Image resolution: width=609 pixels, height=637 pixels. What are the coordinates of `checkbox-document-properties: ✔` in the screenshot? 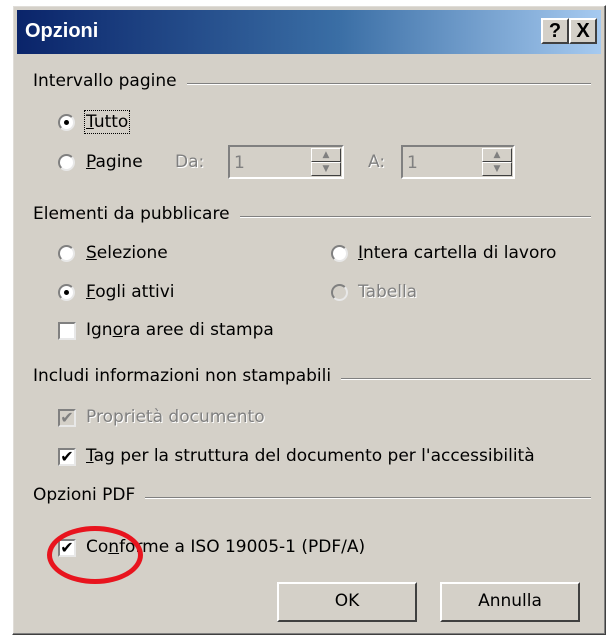 It's located at (67, 418).